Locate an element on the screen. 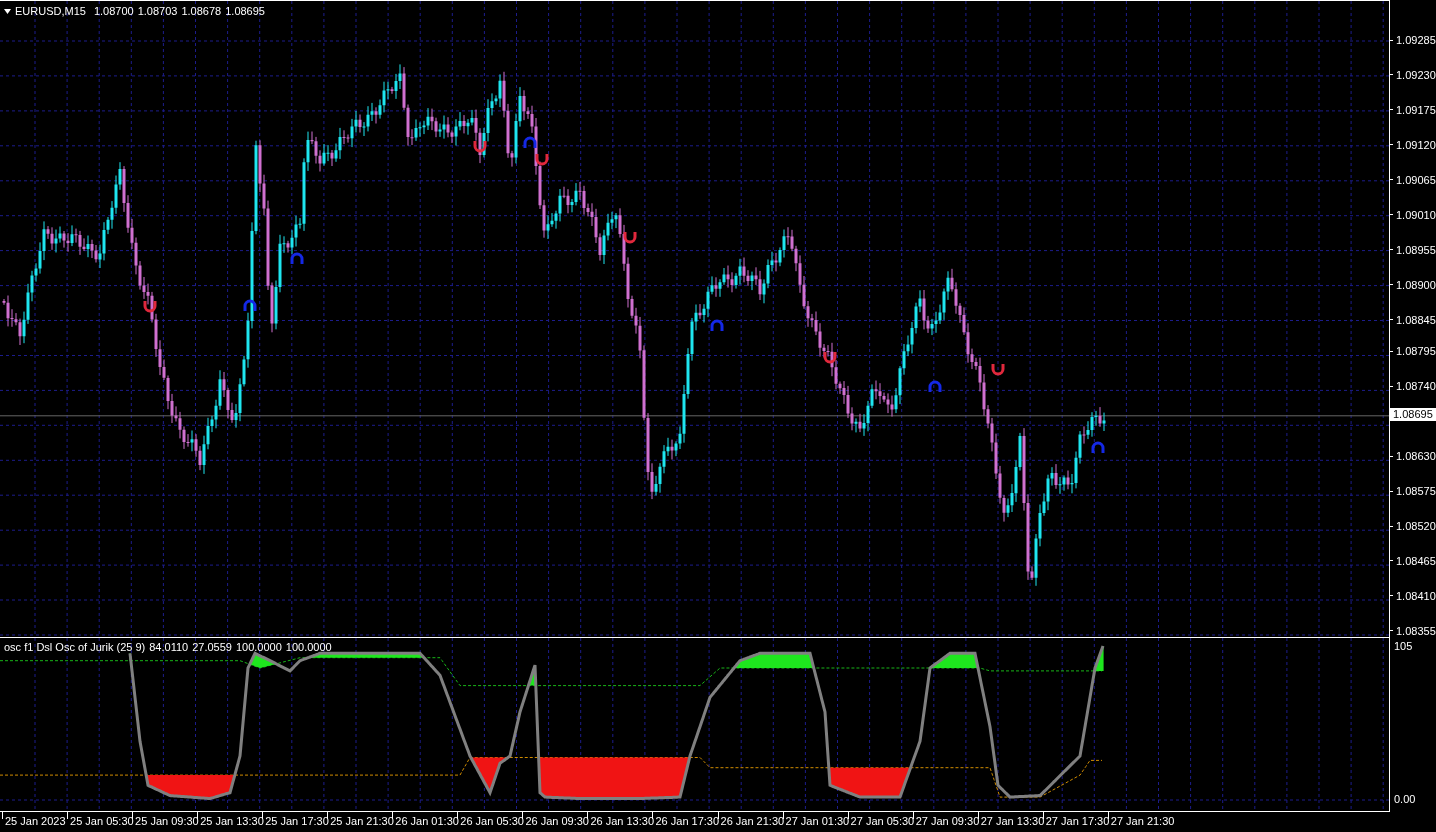 The width and height of the screenshot is (1436, 832). time-label: 26 Jan 17:30 is located at coordinates (687, 821).